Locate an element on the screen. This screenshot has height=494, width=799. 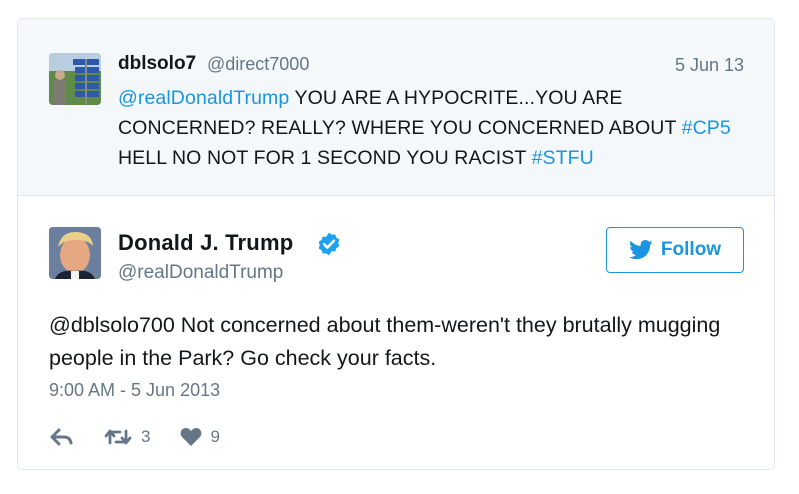
reply-icon is located at coordinates (61, 437).